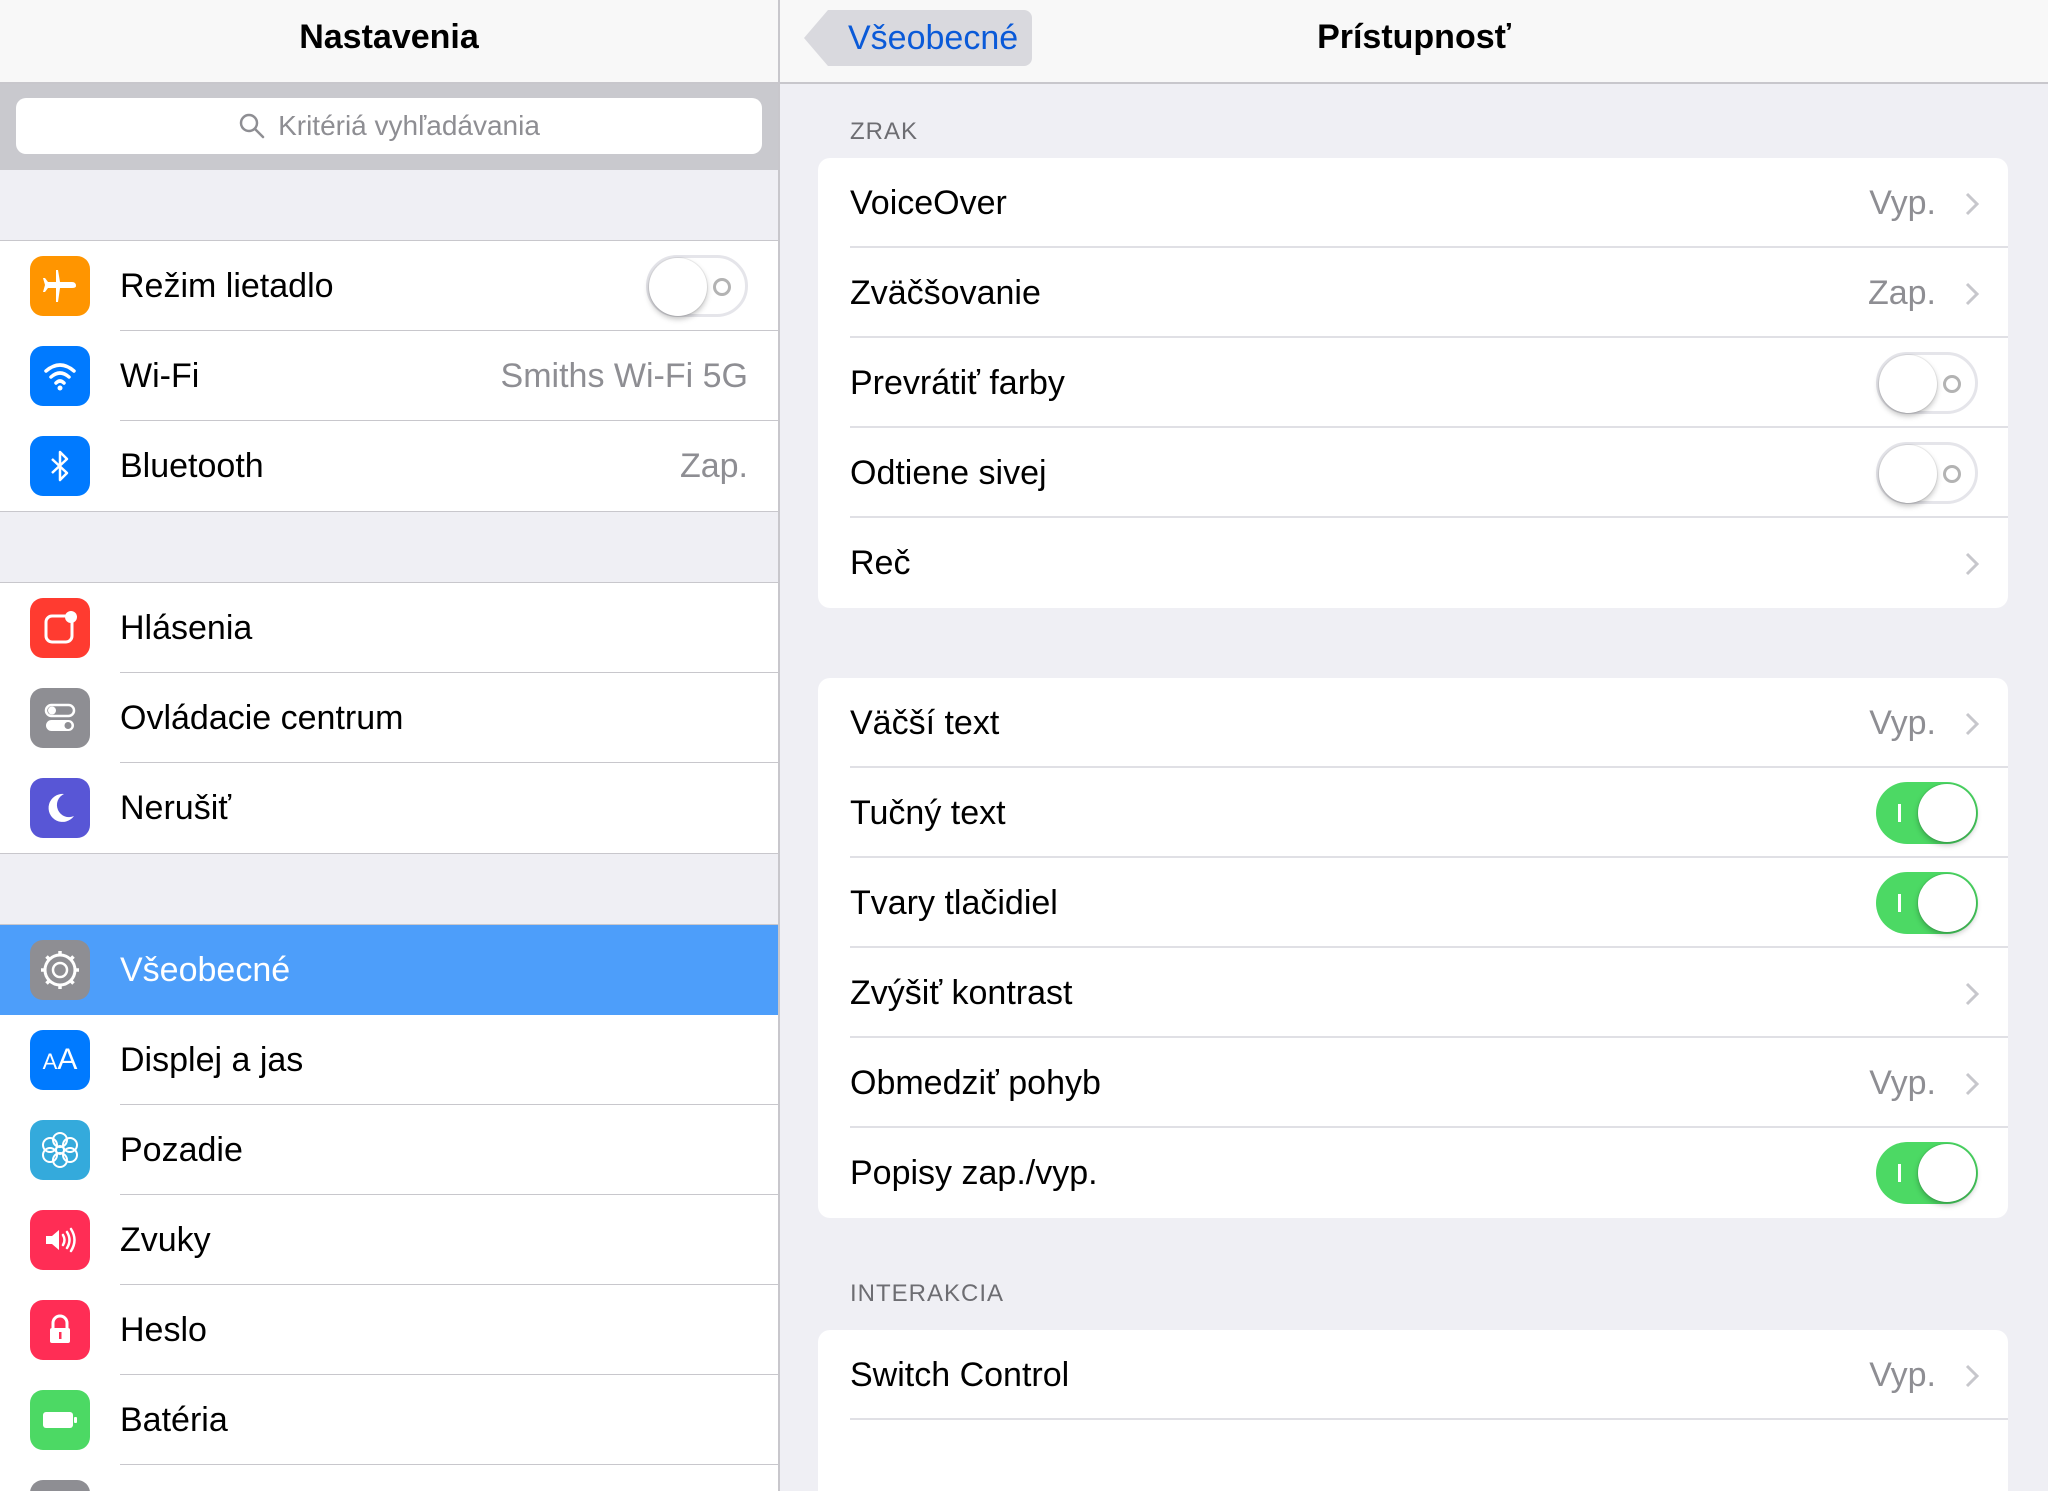 This screenshot has height=1491, width=2048. I want to click on row-button-shapes: Tvary tlačidiel, so click(1413, 903).